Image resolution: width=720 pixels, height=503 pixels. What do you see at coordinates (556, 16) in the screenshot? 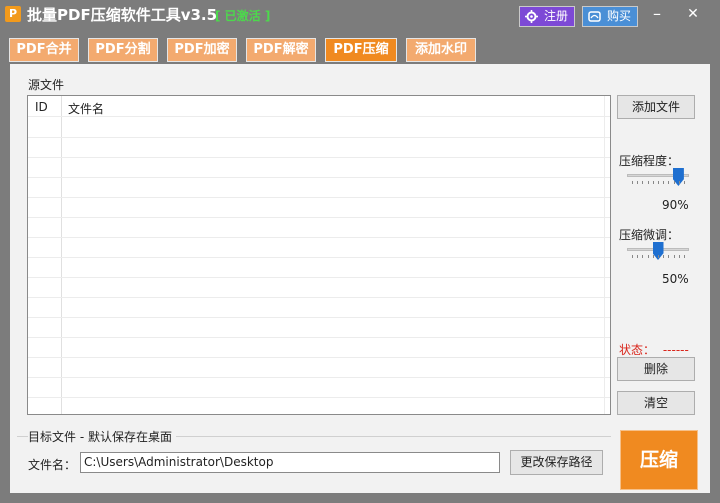
I see `register-button-label: 注册` at bounding box center [556, 16].